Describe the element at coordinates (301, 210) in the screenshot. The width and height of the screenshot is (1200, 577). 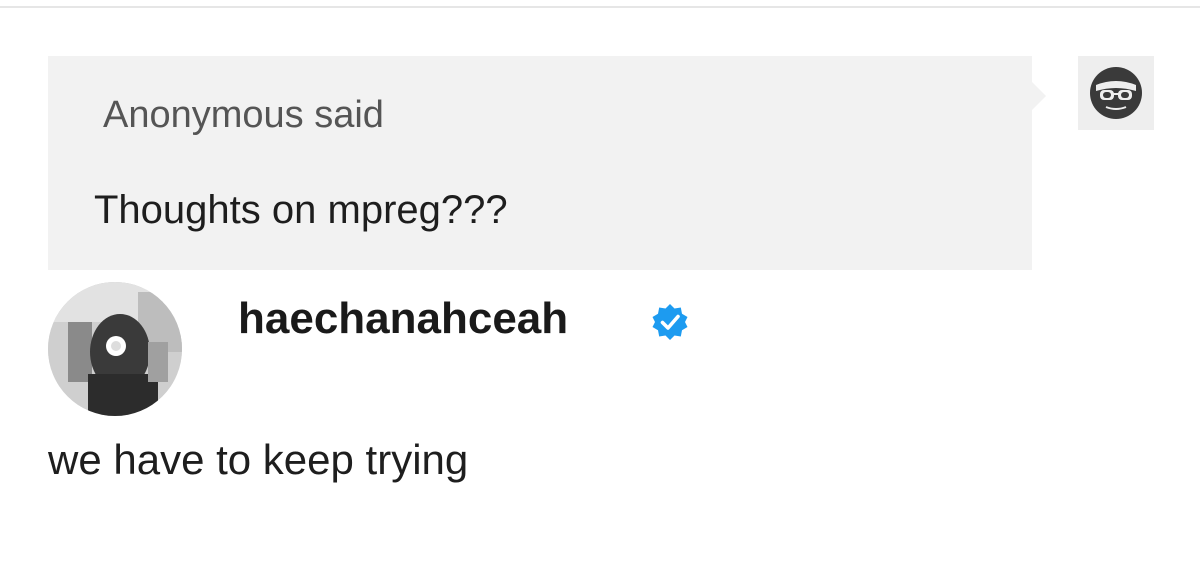
I see `question-text: Thoughts on mpreg???` at that location.